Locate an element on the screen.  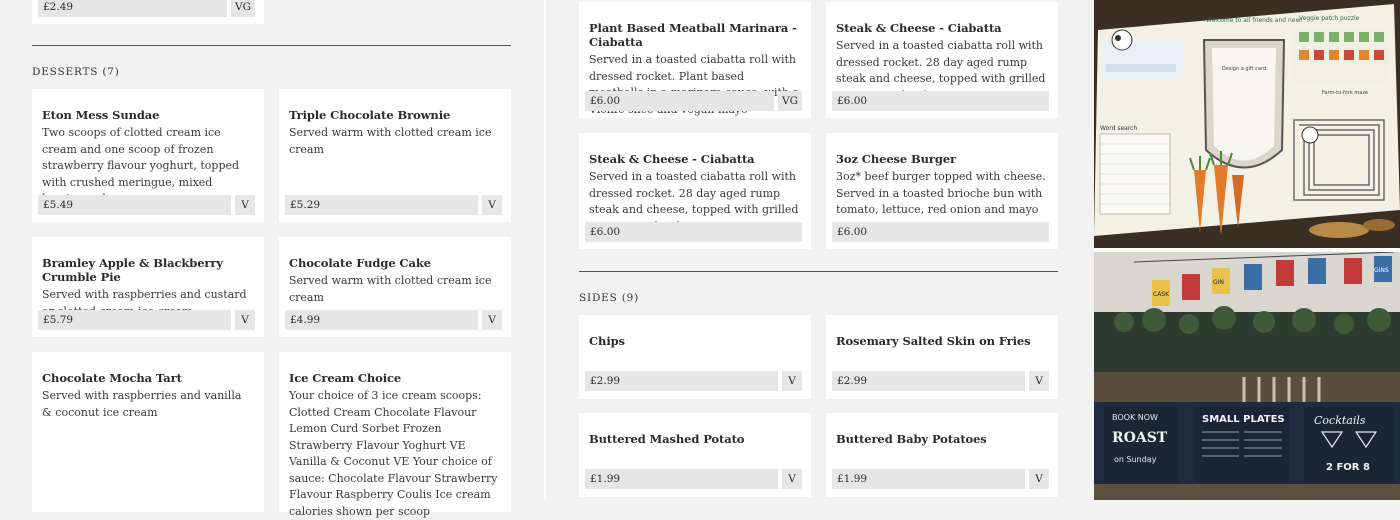
item-name: 3oz Cheese Burger is located at coordinates (896, 159).